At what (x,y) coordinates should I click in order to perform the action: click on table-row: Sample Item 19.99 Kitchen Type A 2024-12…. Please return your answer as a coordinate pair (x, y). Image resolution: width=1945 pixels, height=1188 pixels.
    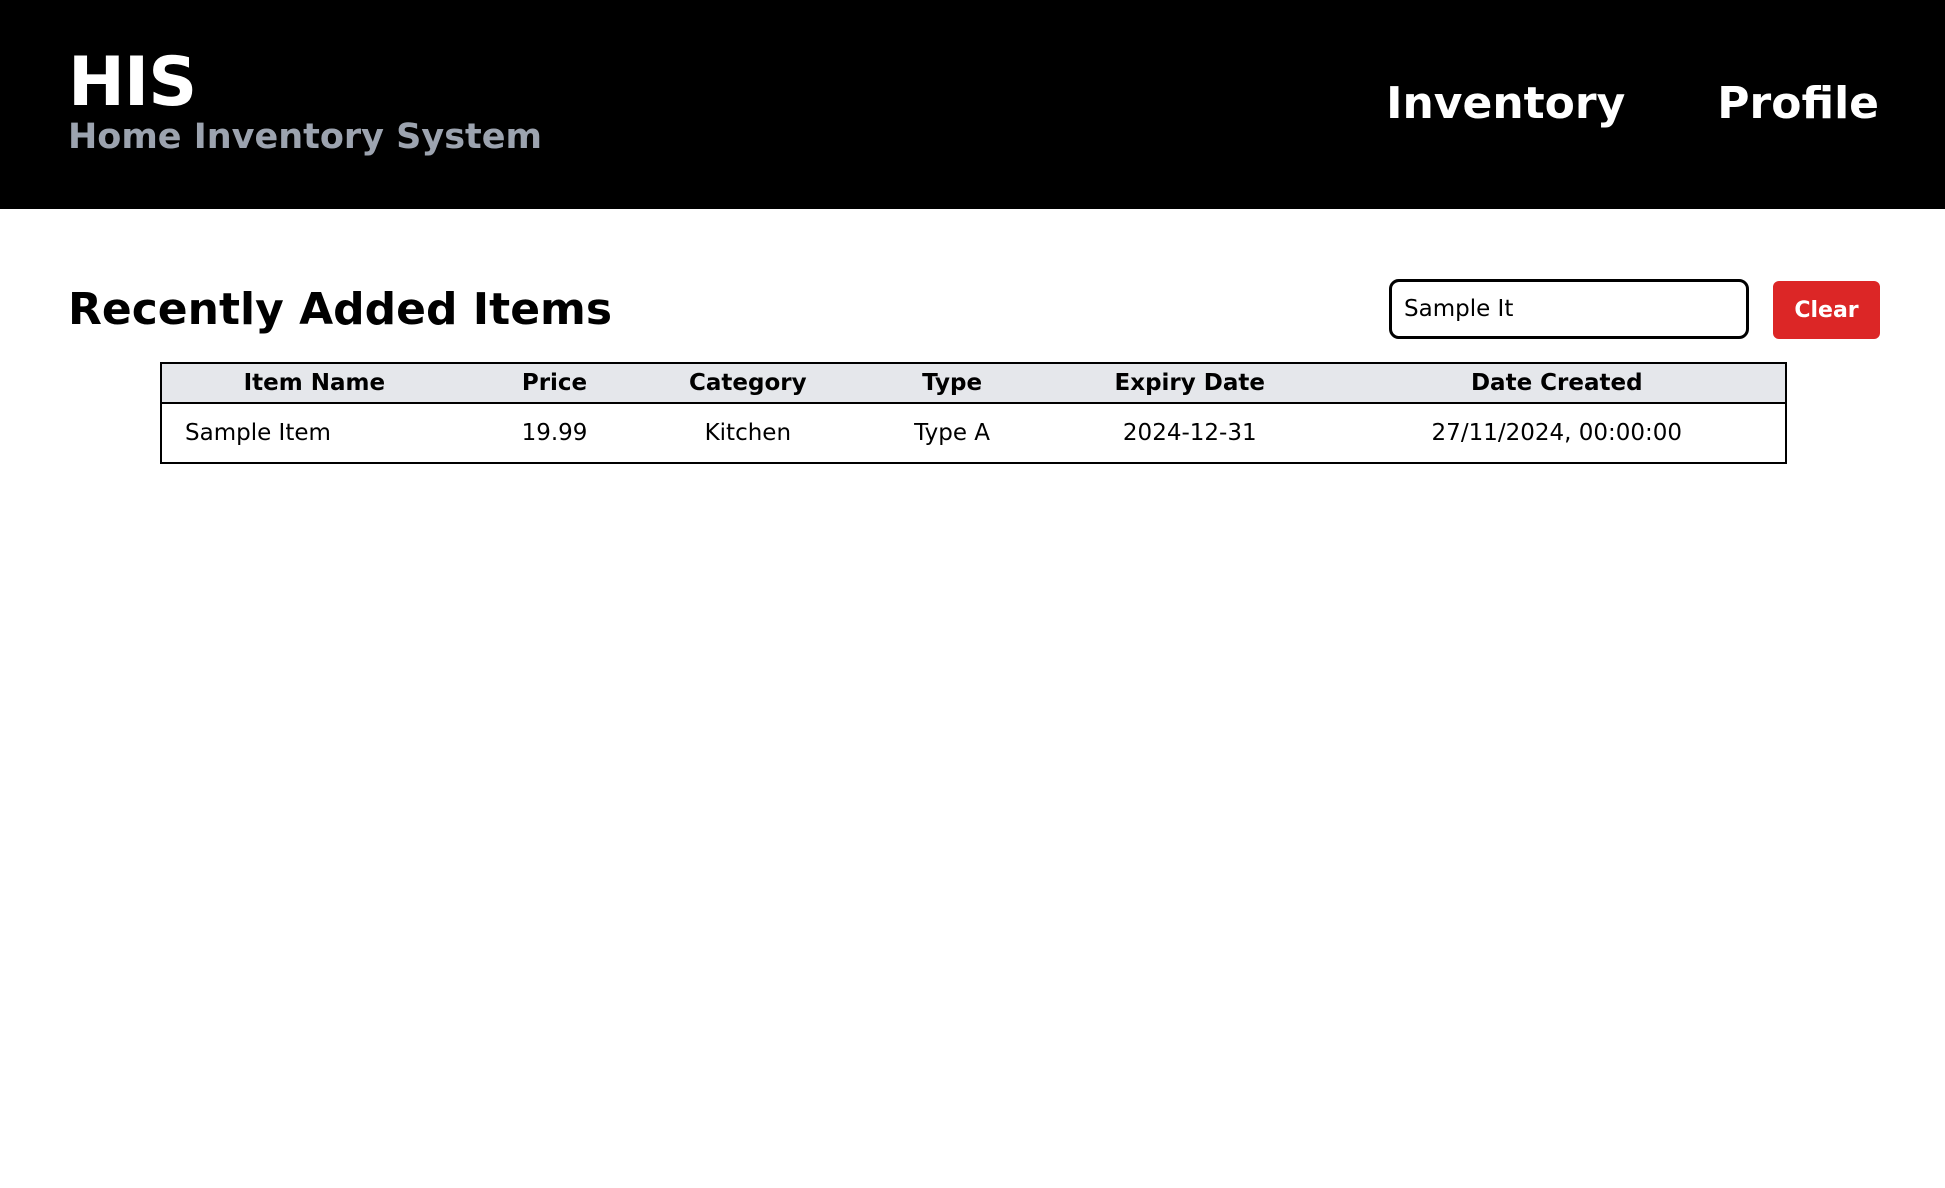
    Looking at the image, I should click on (973, 433).